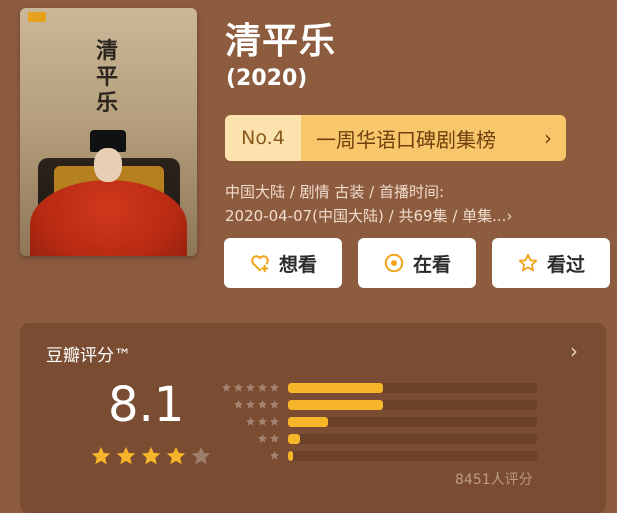  Describe the element at coordinates (494, 480) in the screenshot. I see `rating-count: 8451人评分` at that location.